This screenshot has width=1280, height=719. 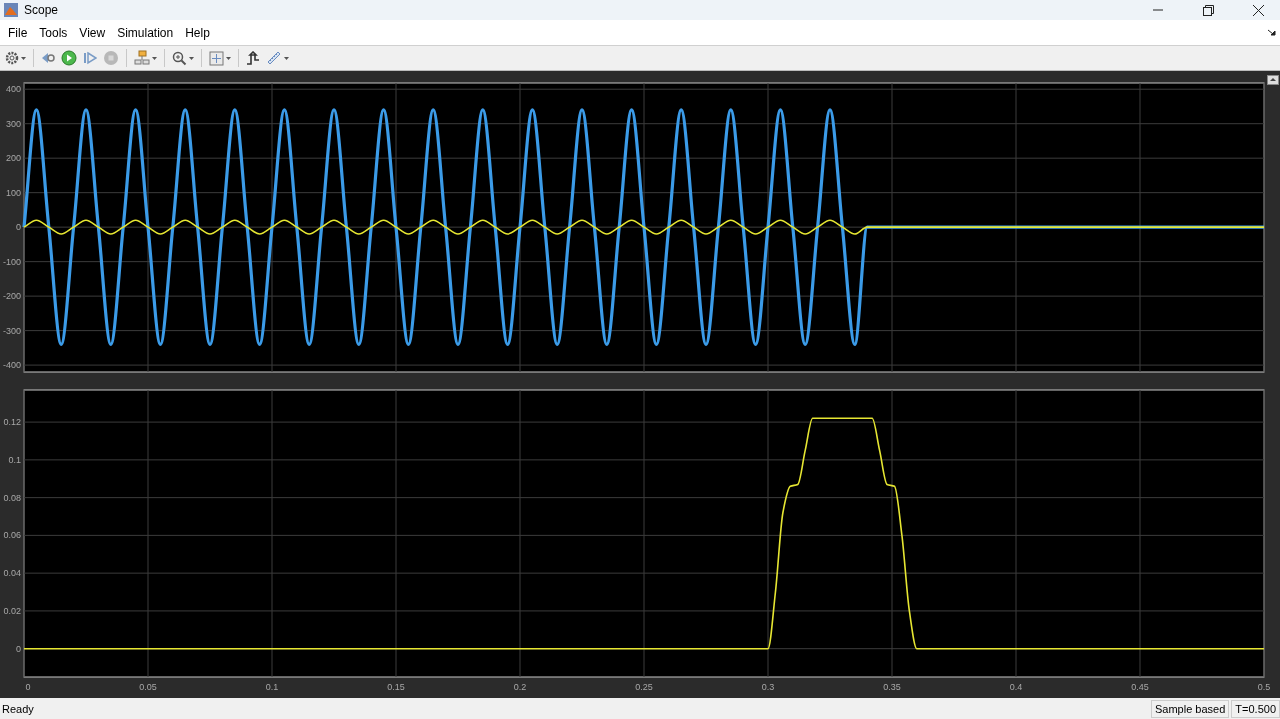 I want to click on window-title: Scope, so click(x=42, y=10).